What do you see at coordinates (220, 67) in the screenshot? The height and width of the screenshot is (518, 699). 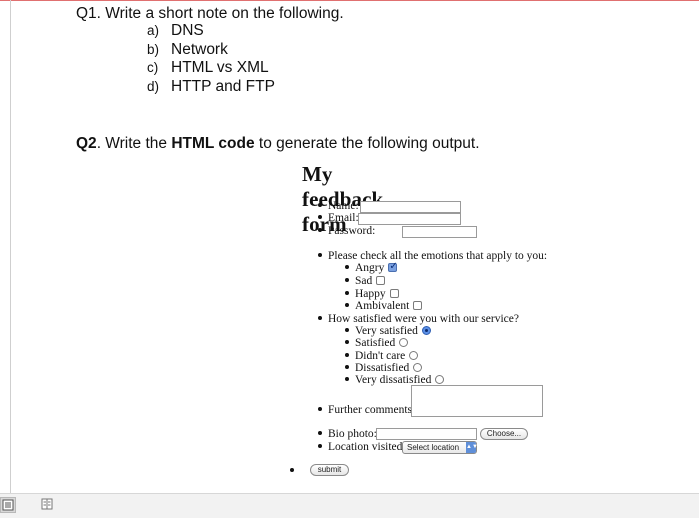 I see `list-text: HTML vs XML` at bounding box center [220, 67].